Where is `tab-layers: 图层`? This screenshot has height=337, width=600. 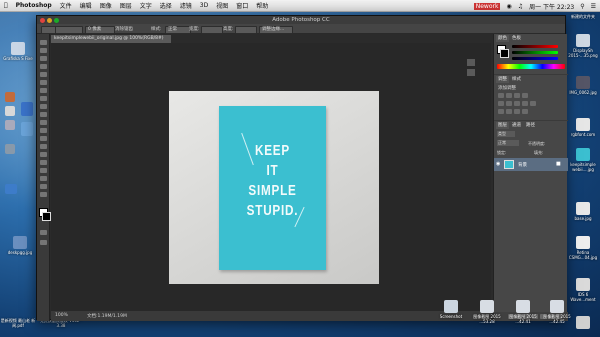 tab-layers: 图层 is located at coordinates (502, 125).